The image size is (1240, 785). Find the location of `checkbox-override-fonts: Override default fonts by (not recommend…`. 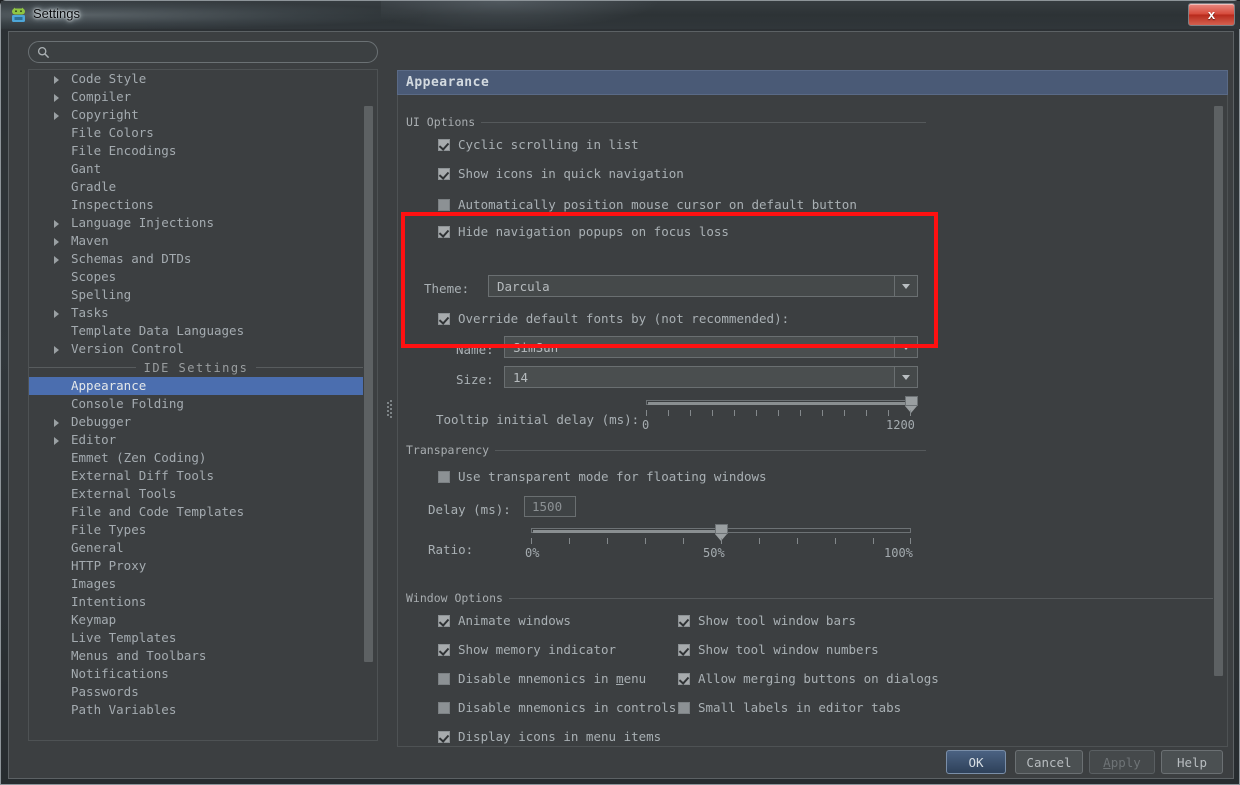

checkbox-override-fonts: Override default fonts by (not recommend… is located at coordinates (613, 318).